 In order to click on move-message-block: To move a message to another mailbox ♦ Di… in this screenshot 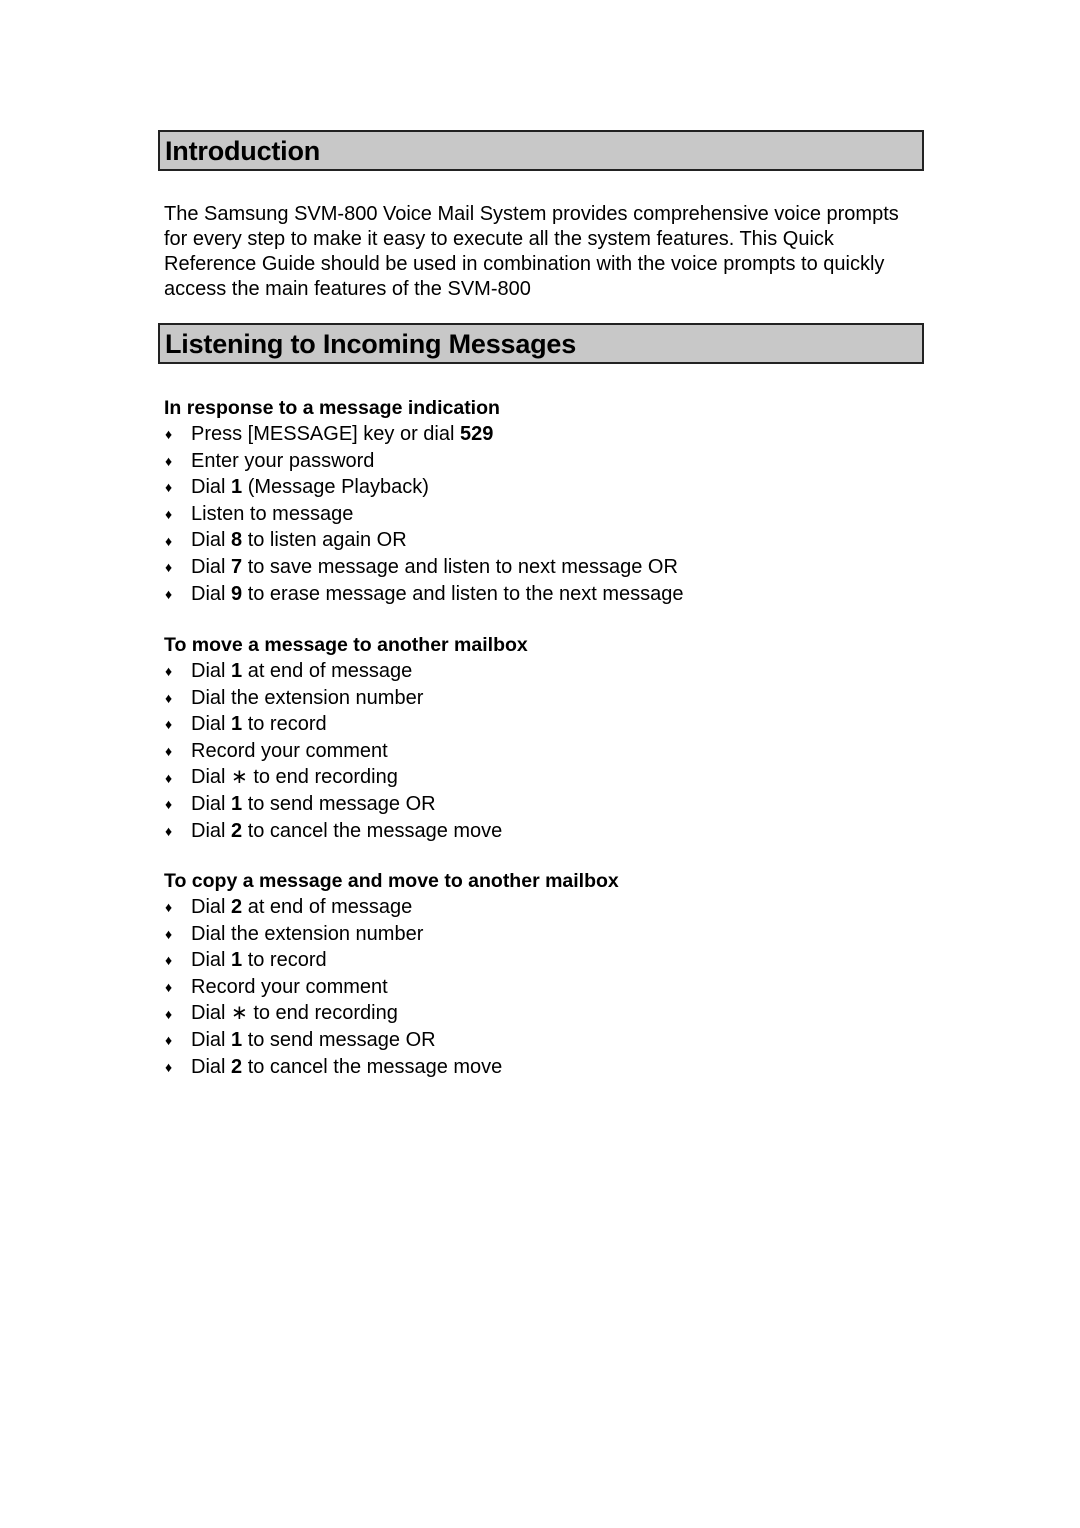, I will do `click(346, 738)`.